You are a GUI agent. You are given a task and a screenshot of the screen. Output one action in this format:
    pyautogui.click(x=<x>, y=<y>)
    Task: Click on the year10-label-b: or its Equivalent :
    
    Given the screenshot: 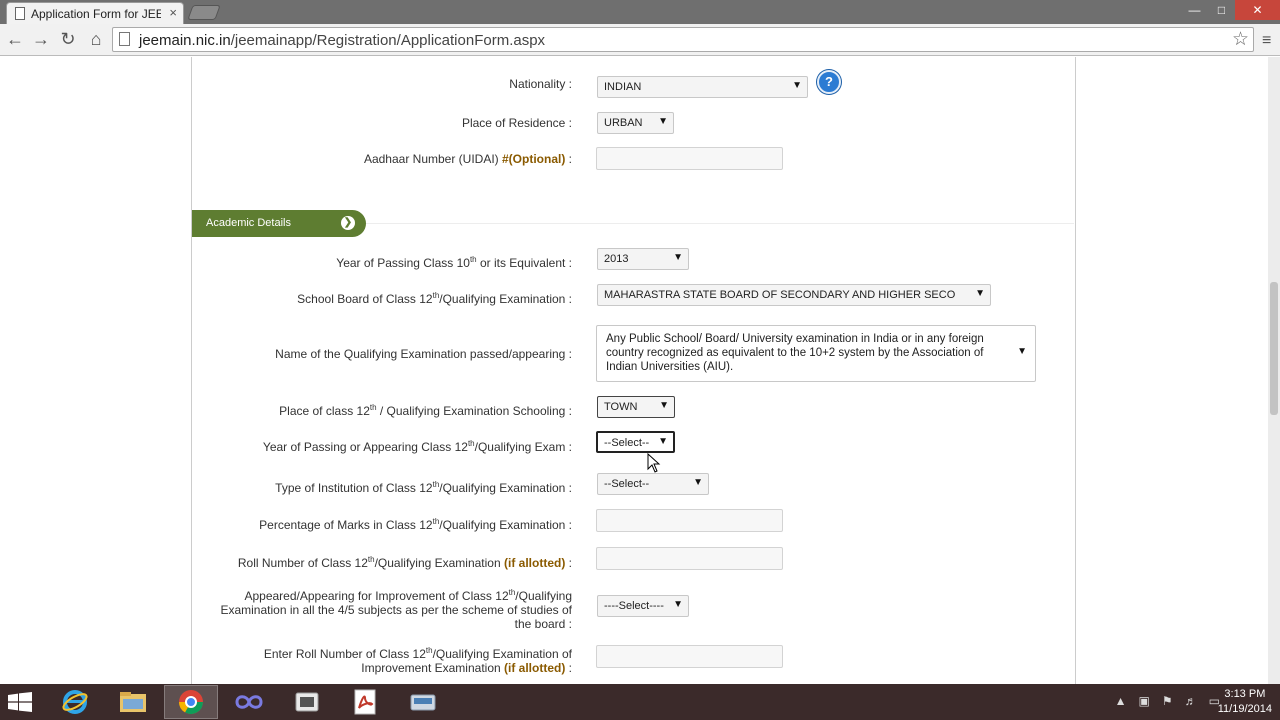 What is the action you would take?
    pyautogui.click(x=524, y=263)
    